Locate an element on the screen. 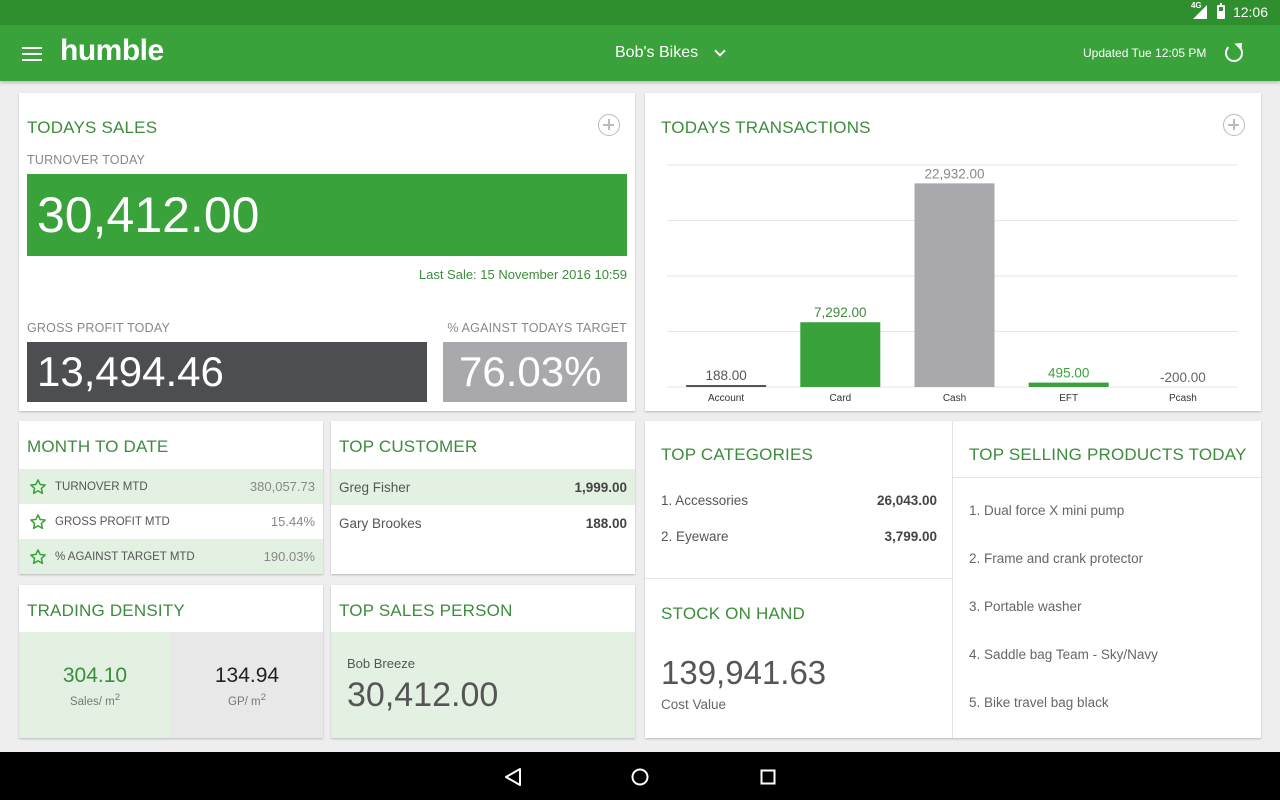 The image size is (1280, 800). mtd-label: GROSS PROFIT MTD is located at coordinates (112, 521).